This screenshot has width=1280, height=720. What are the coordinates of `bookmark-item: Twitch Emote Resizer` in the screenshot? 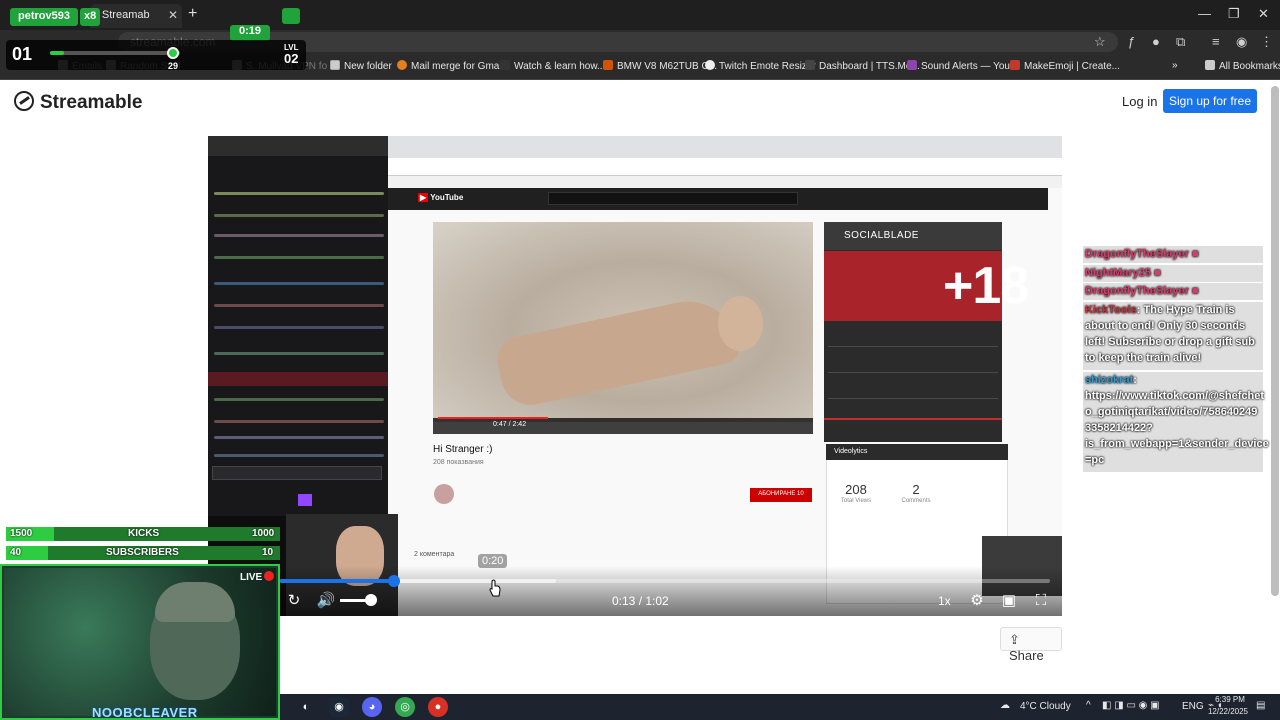 It's located at (760, 66).